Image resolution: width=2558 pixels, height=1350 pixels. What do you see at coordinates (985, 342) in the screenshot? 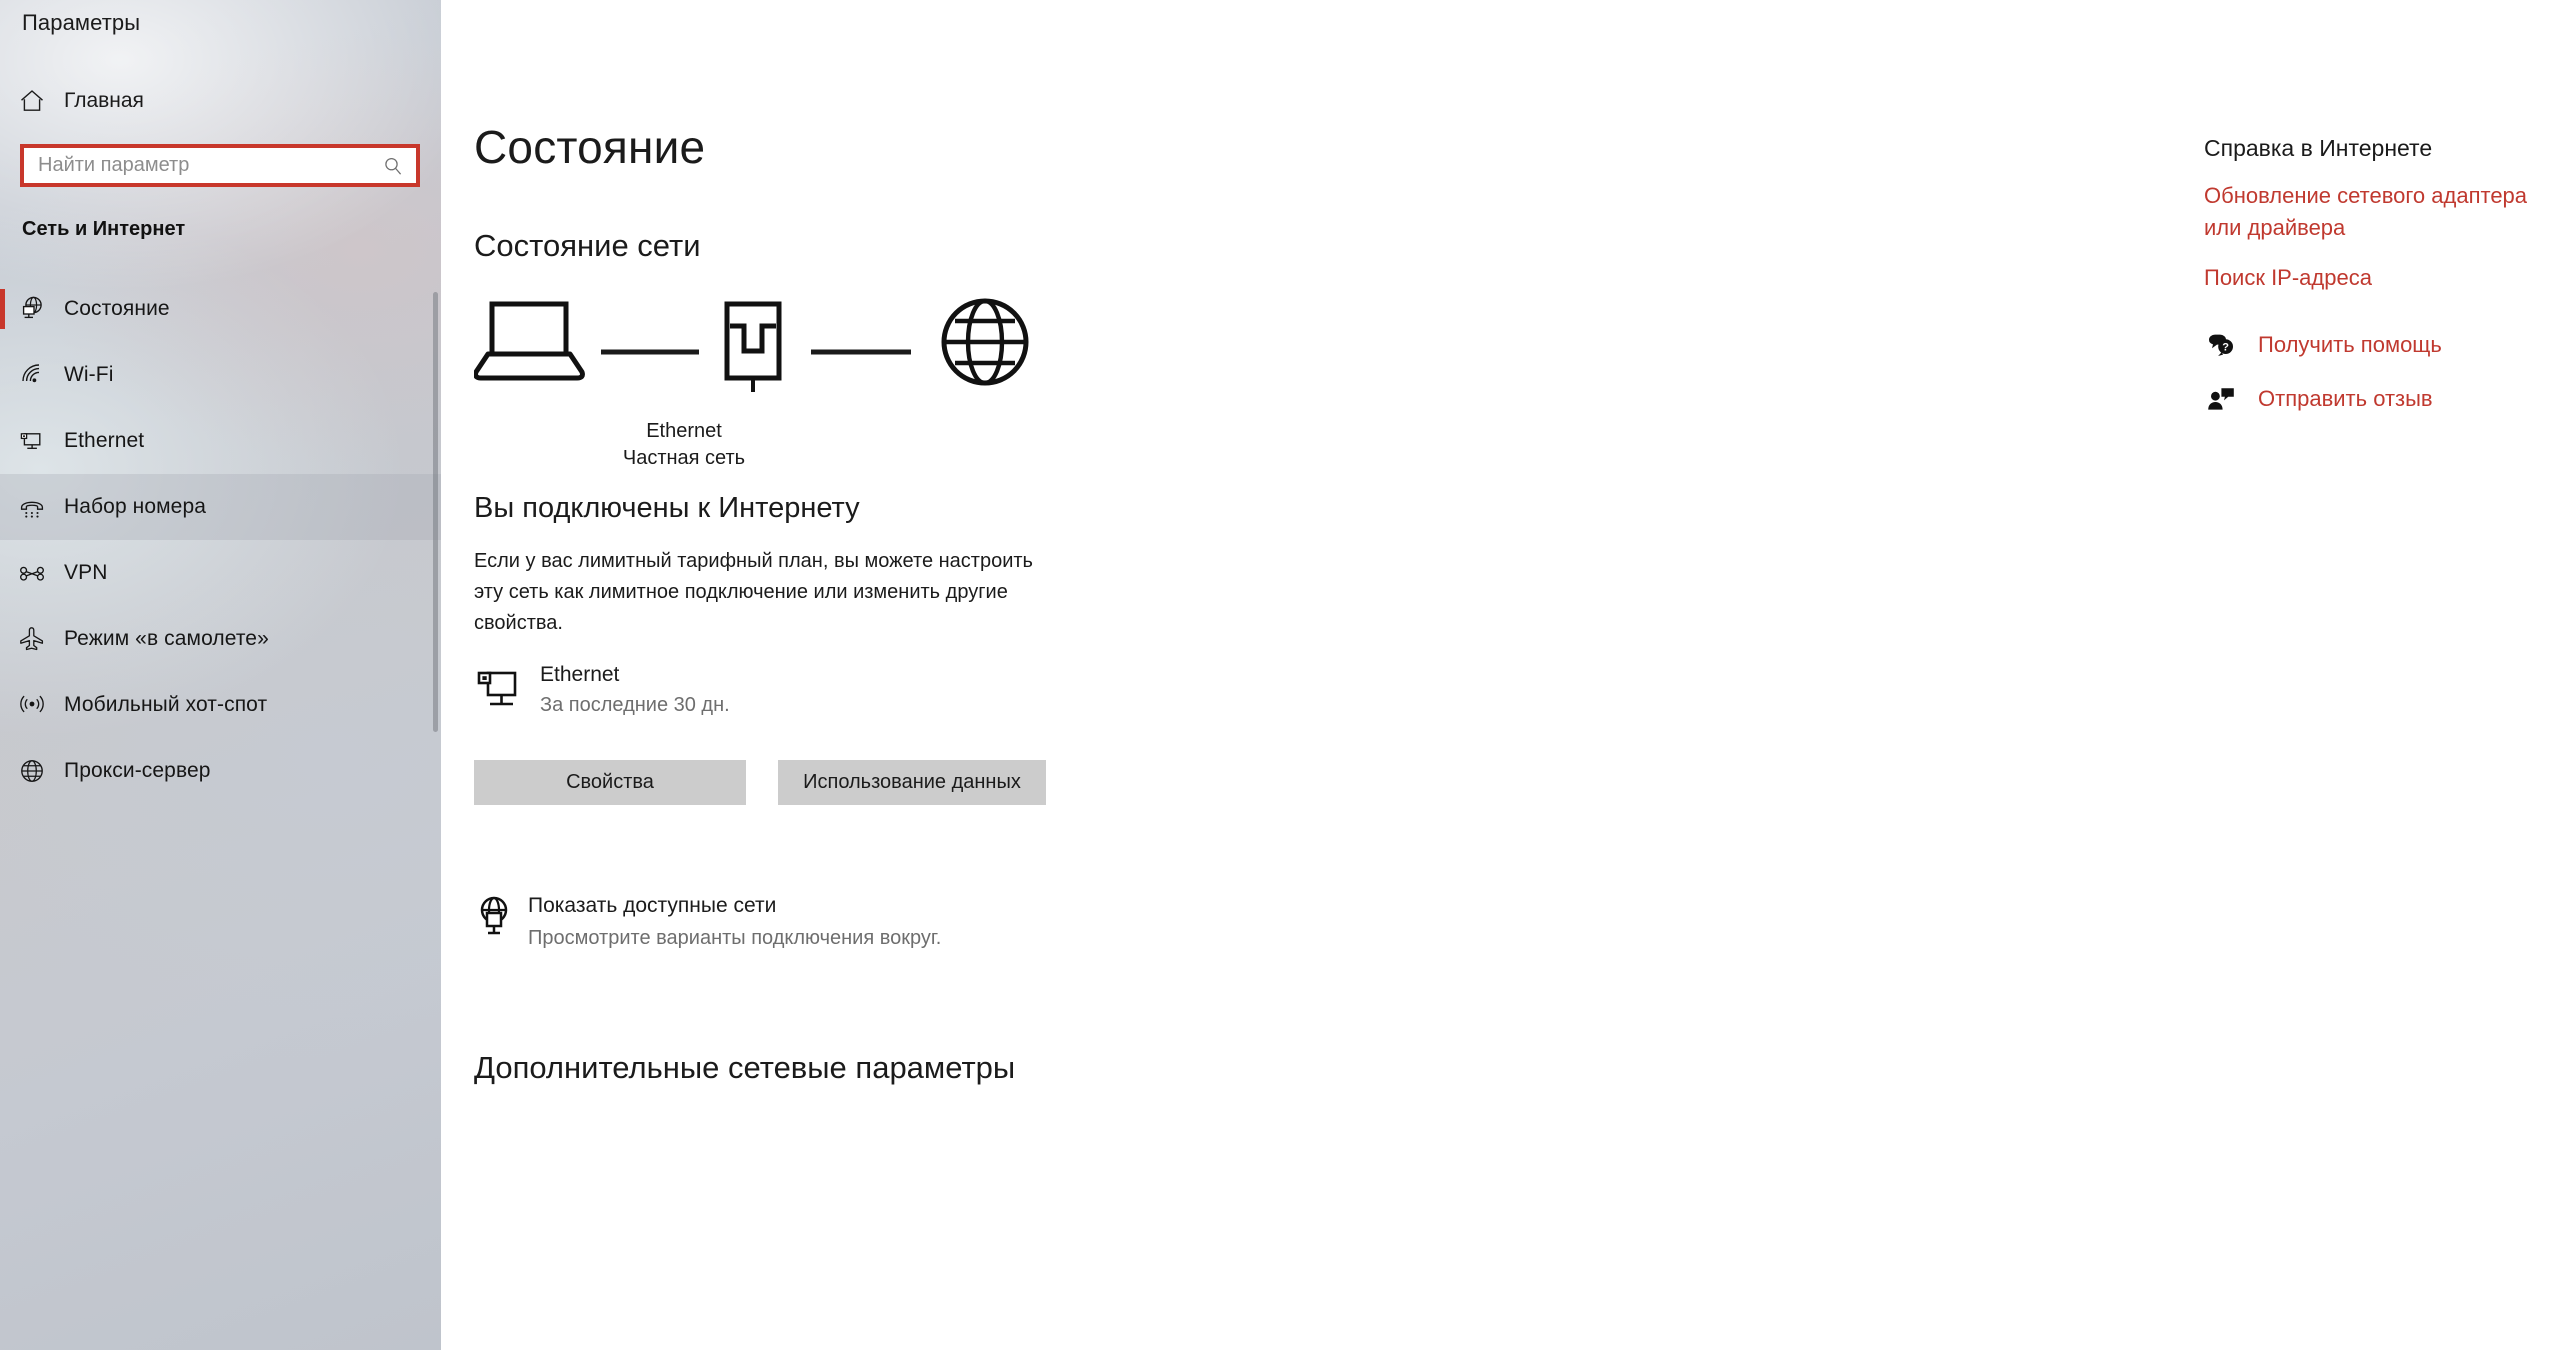
I see `globe-icon` at bounding box center [985, 342].